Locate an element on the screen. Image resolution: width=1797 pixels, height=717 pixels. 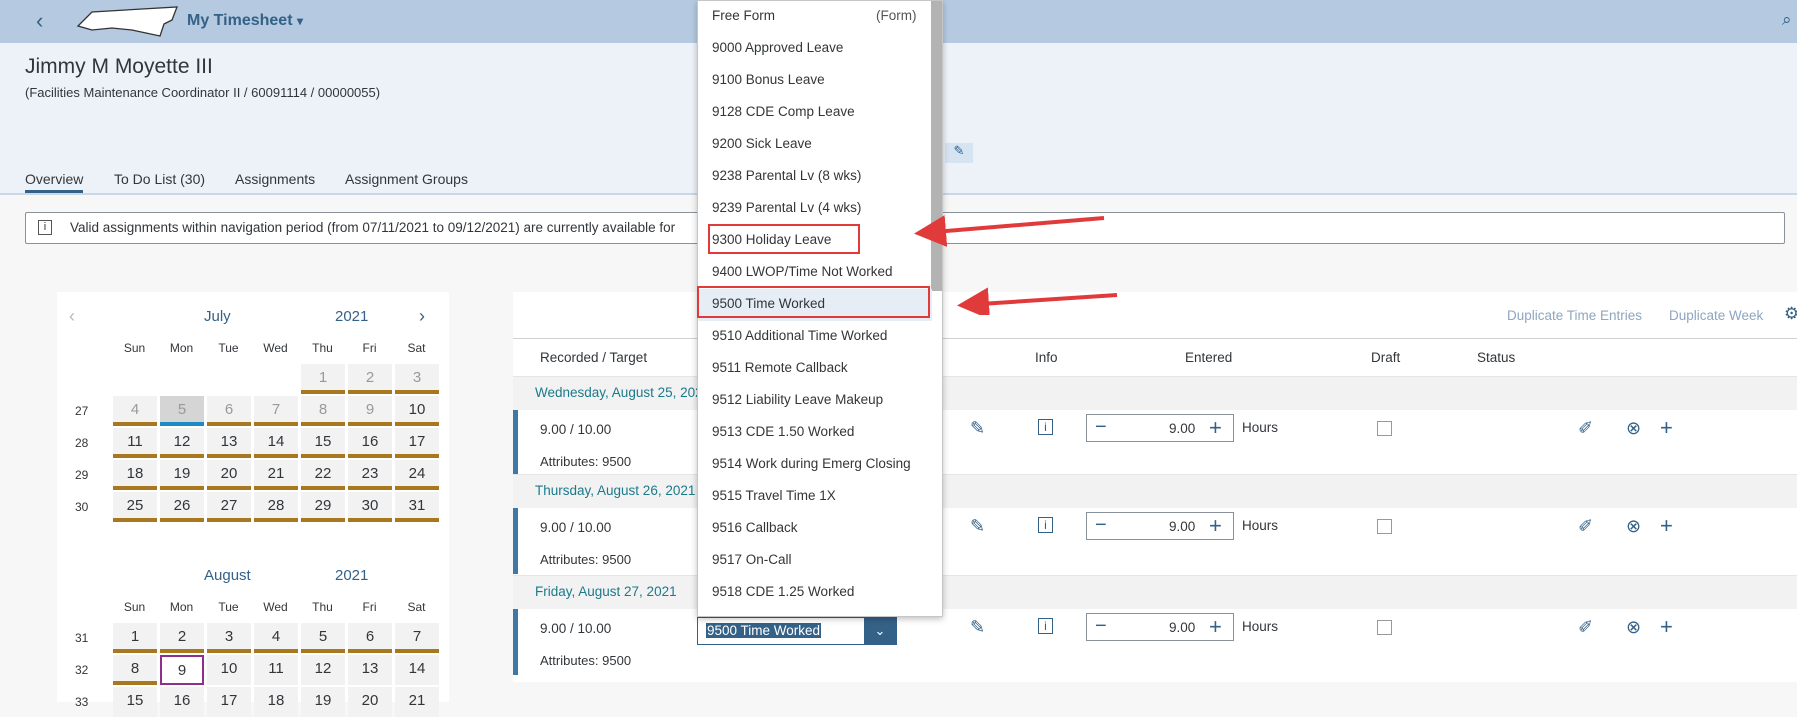
calendar-day: 21 is located at coordinates (276, 475).